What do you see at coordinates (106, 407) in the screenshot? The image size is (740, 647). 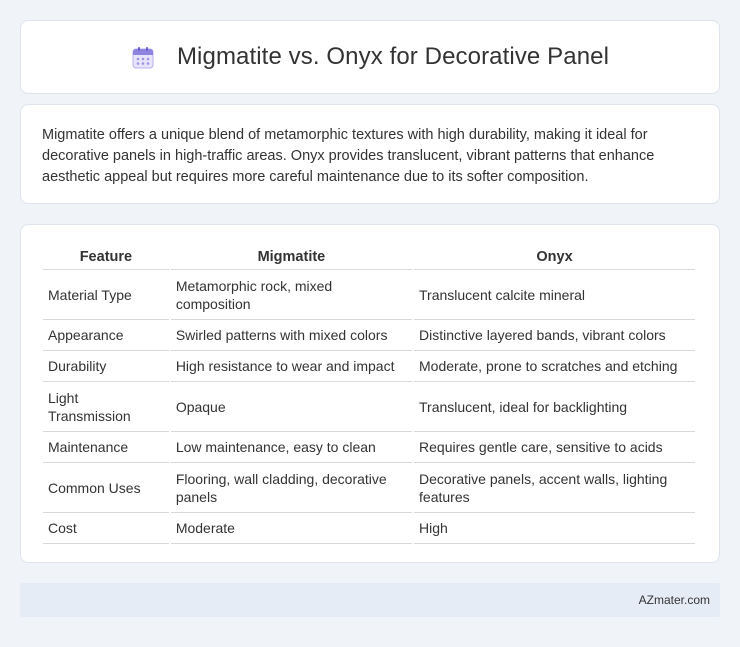 I see `cell-feature: Light Transmission` at bounding box center [106, 407].